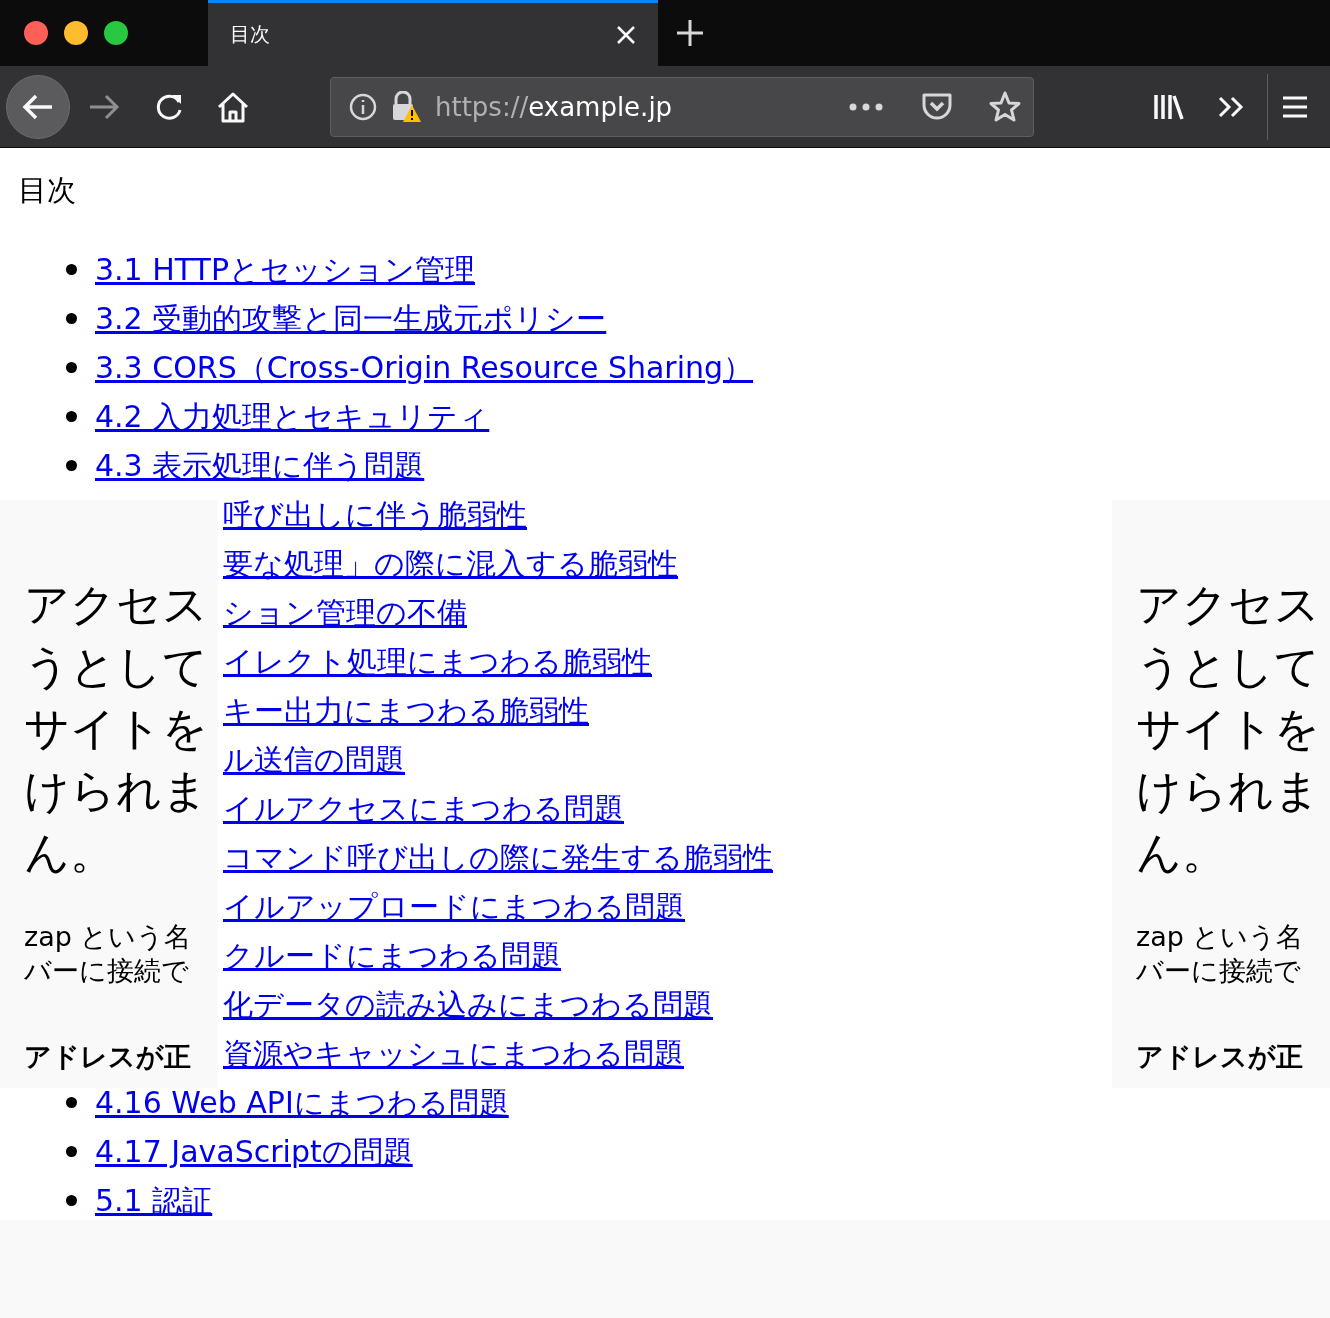  Describe the element at coordinates (453, 1053) in the screenshot. I see `toc-link: 資源やキャッシュにまつわる問題` at that location.